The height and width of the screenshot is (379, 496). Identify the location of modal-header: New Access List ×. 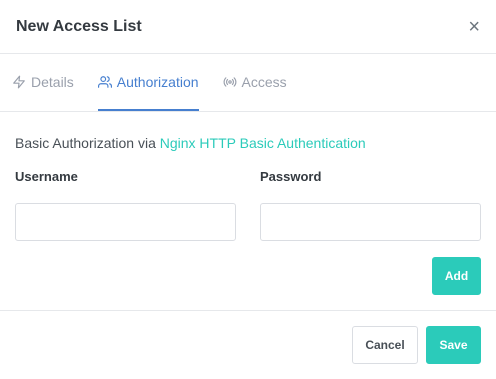
(248, 27).